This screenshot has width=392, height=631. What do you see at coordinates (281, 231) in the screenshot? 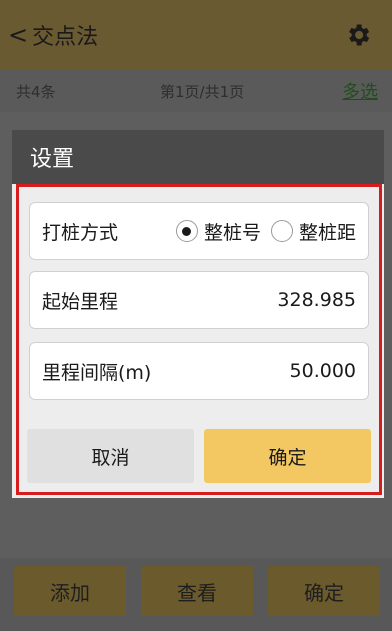
I see `radio-unselected-icon` at bounding box center [281, 231].